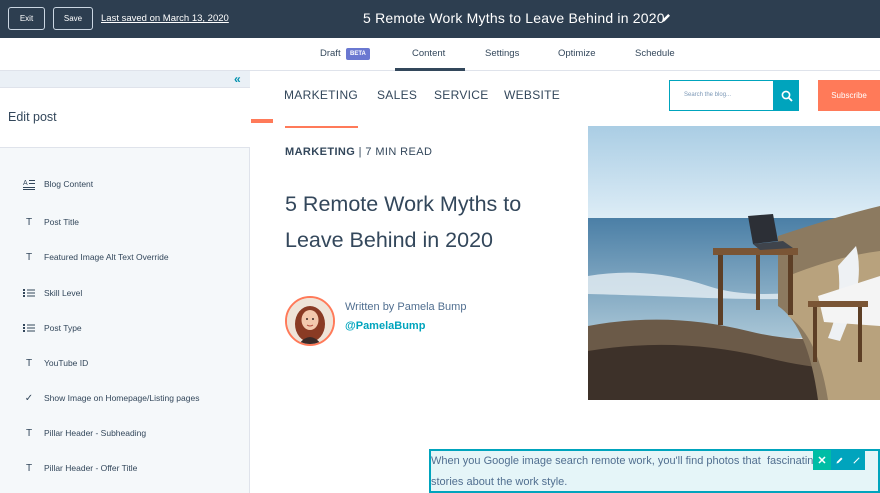 This screenshot has height=493, width=880. Describe the element at coordinates (125, 364) in the screenshot. I see `sidebar-item-youtube-id: T YouTube ID` at that location.